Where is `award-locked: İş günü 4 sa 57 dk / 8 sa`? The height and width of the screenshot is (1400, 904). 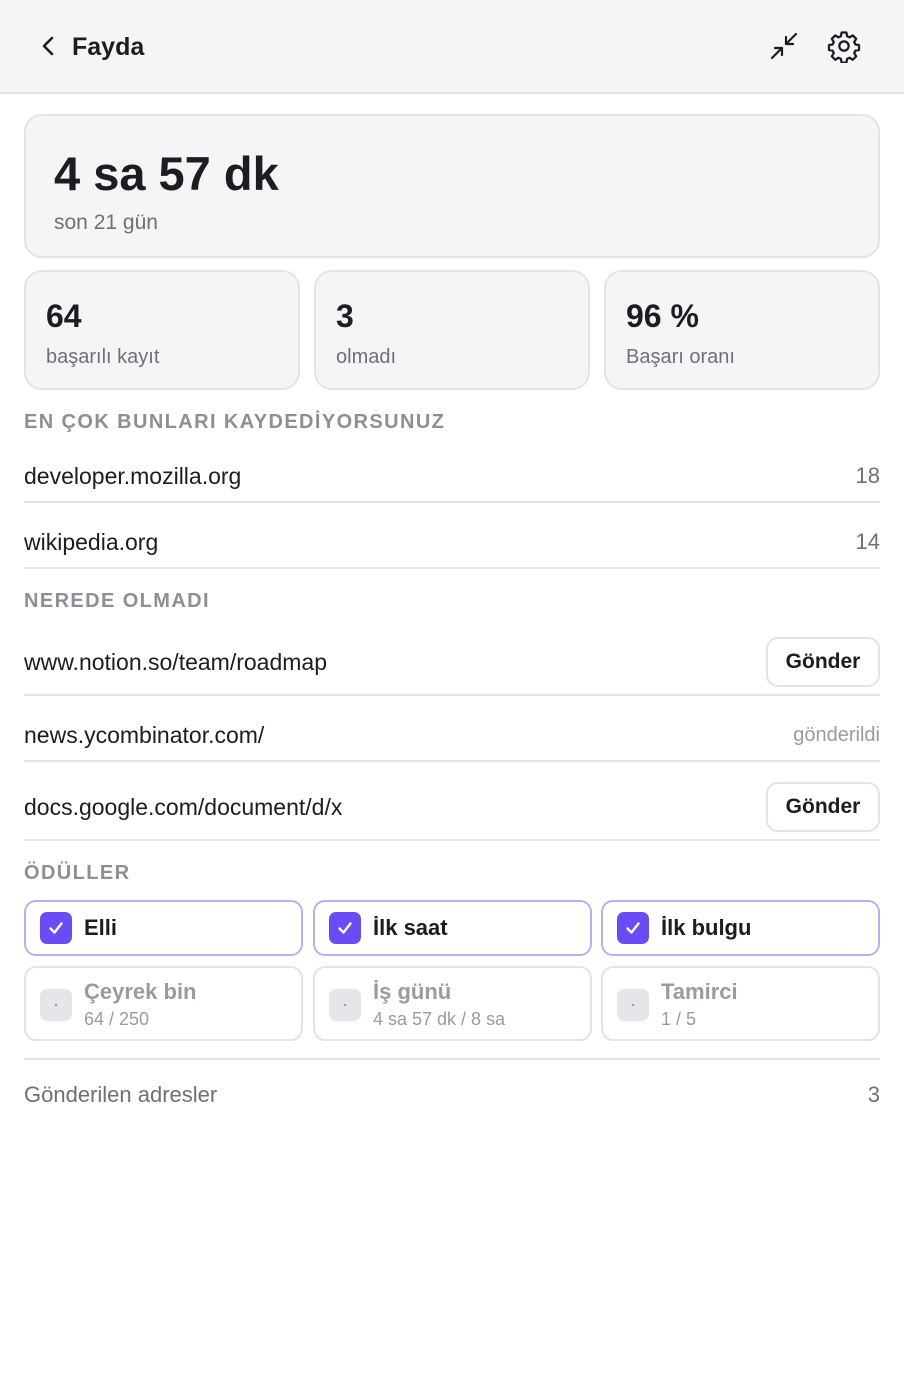 award-locked: İş günü 4 sa 57 dk / 8 sa is located at coordinates (452, 1003).